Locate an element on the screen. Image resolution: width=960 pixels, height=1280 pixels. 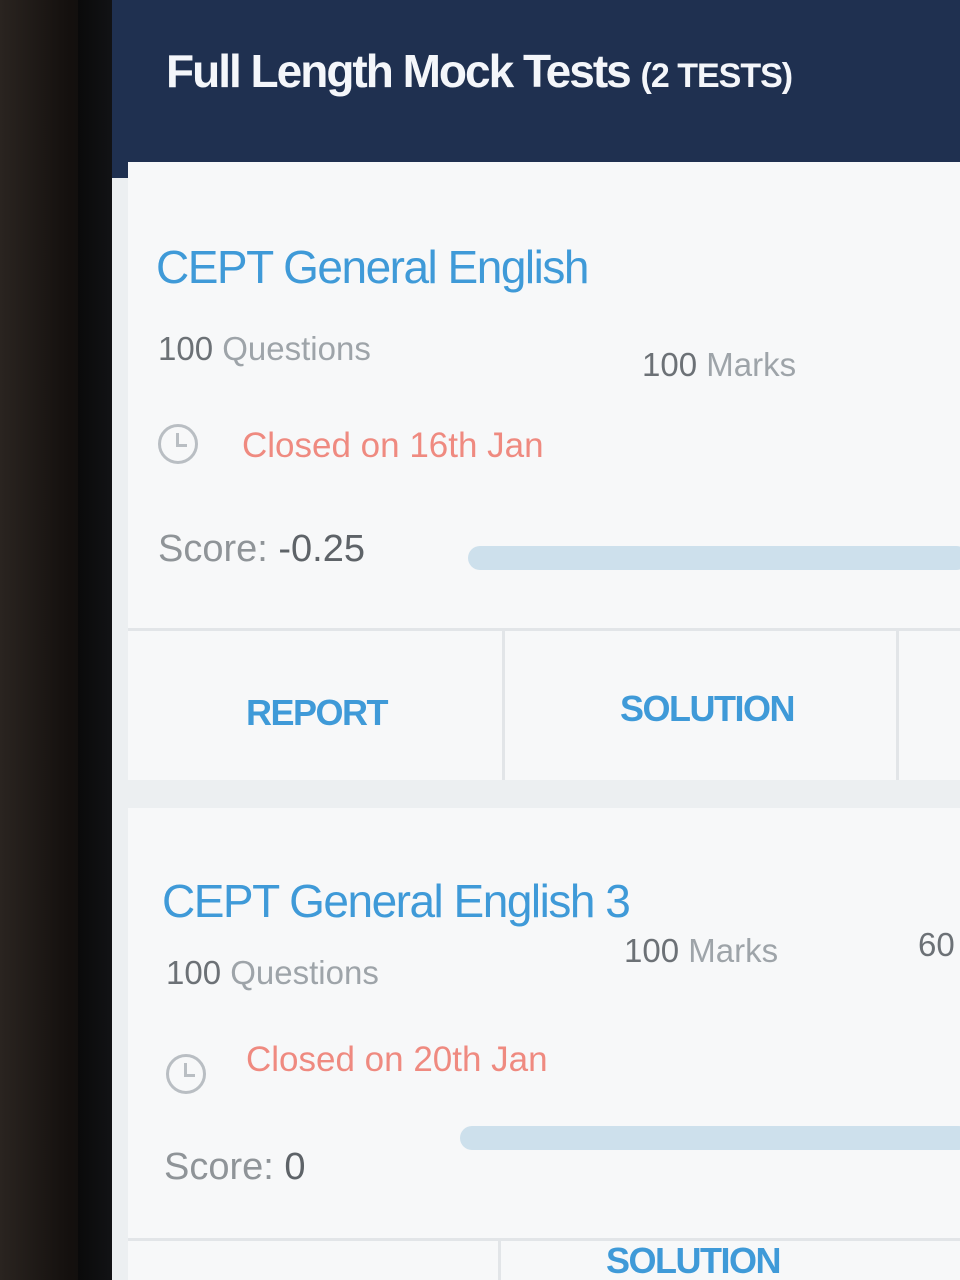
section-title: Full Length Mock Tests (2 TESTS) is located at coordinates (480, 71).